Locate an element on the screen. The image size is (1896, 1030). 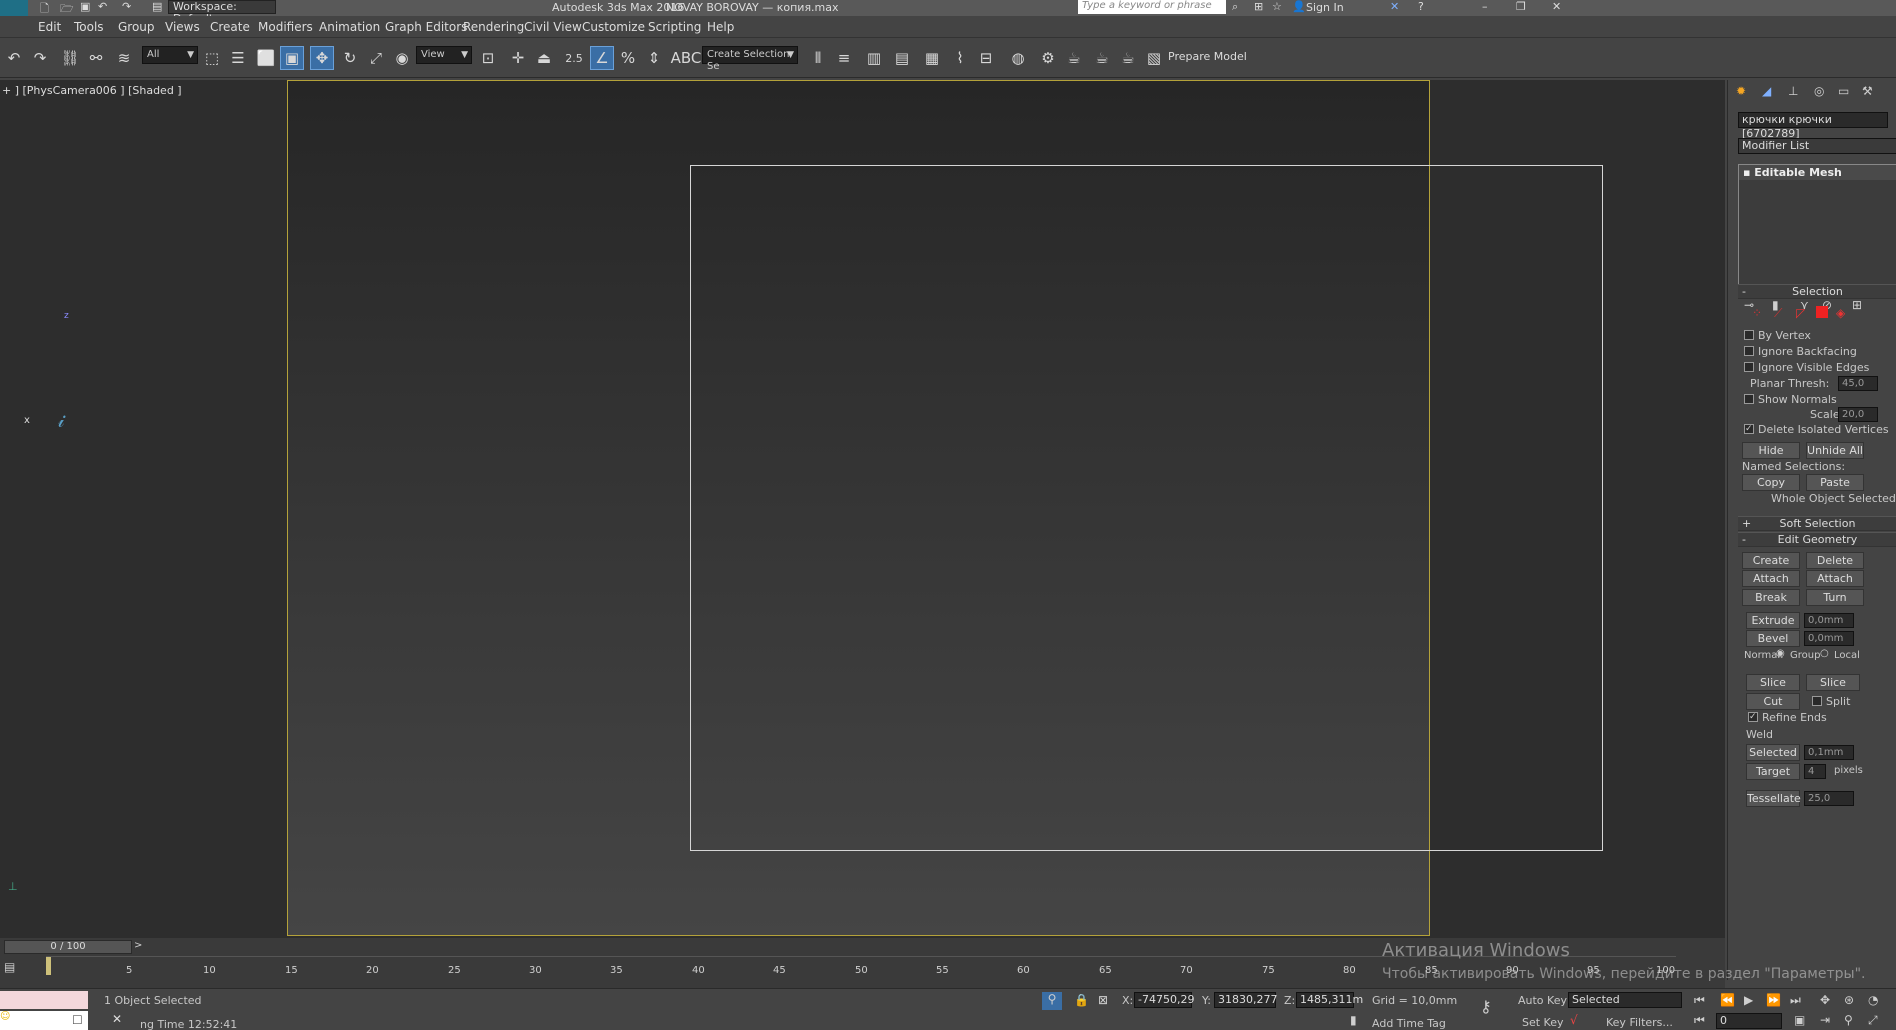
tessellate-button: Tessellate is located at coordinates (1773, 798).